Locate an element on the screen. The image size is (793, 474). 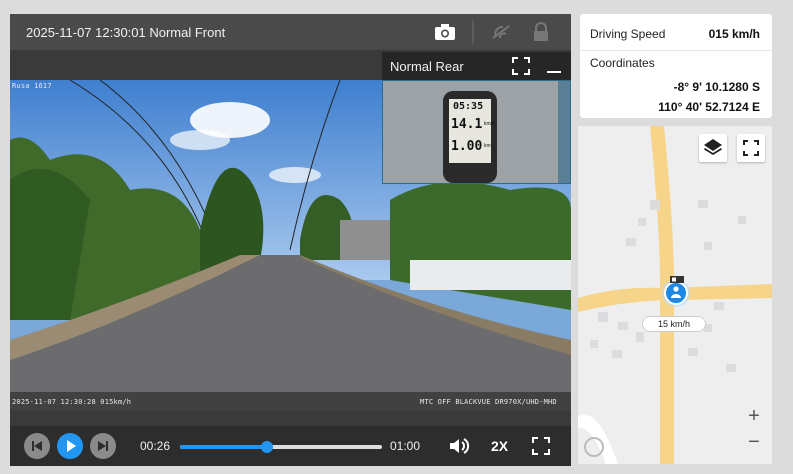
info-divider is located at coordinates (676, 50).